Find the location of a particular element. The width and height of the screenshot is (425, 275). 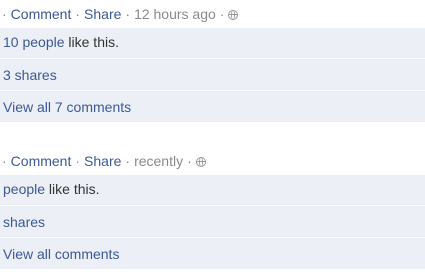

post-actions-bar: · Comment · Share · 12 hours ago · is located at coordinates (212, 14).